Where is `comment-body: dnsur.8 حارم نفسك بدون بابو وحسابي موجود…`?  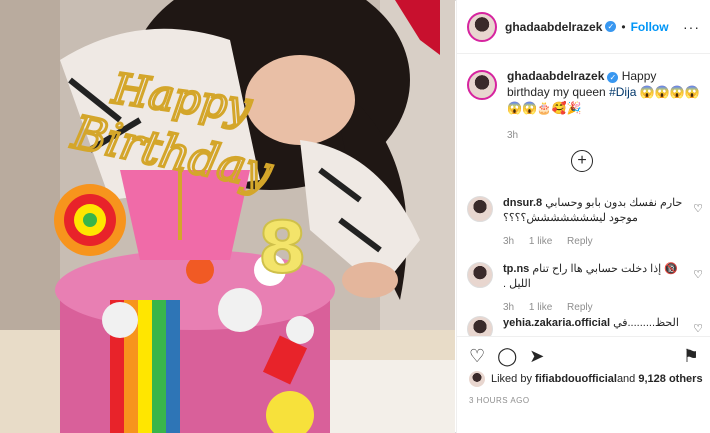 comment-body: dnsur.8 حارم نفسك بدون بابو وحسابي موجود… is located at coordinates (593, 222).